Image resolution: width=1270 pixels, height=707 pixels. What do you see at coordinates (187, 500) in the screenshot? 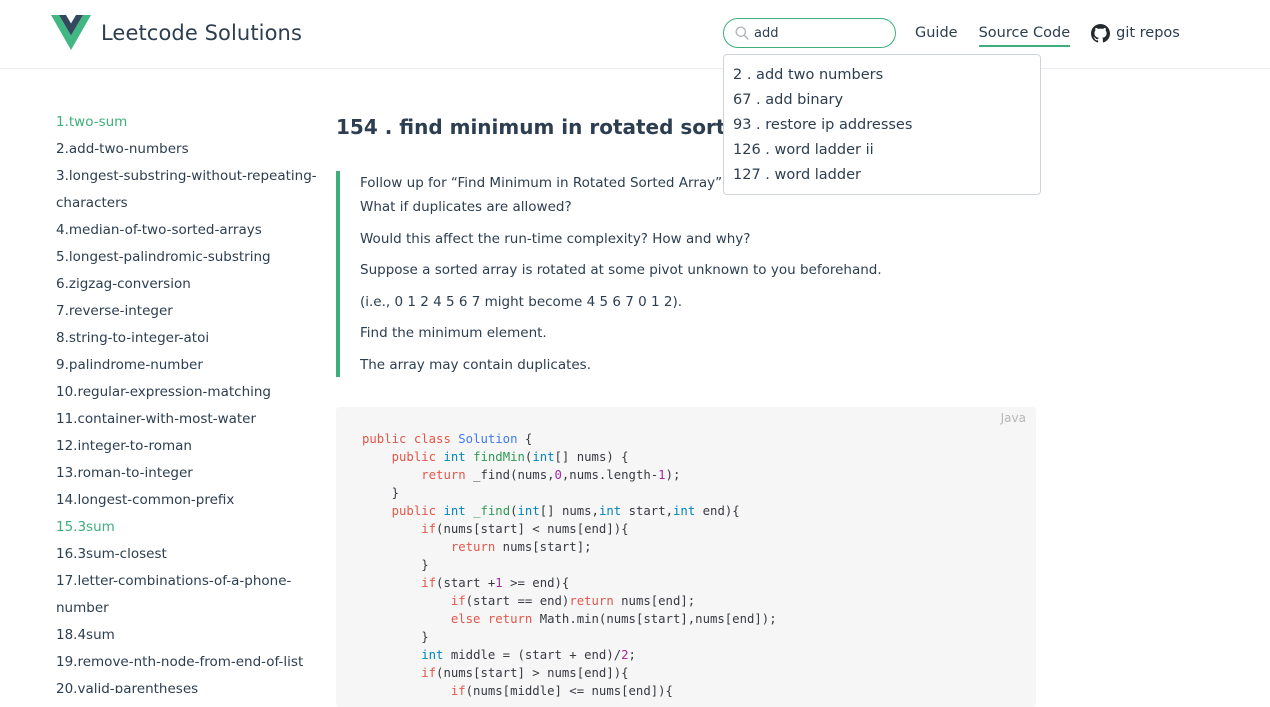
I see `sidebar-item: 14.longest-common-prefix` at bounding box center [187, 500].